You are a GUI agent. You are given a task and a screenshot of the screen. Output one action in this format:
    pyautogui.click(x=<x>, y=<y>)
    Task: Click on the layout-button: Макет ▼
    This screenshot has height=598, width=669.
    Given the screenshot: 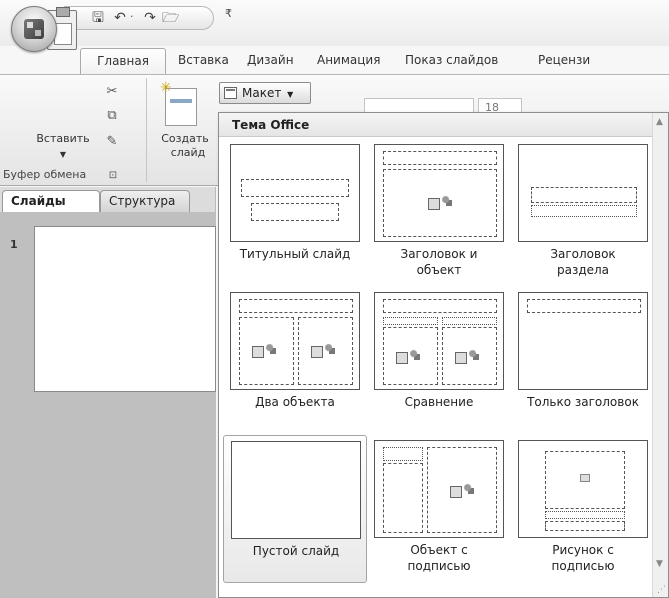 What is the action you would take?
    pyautogui.click(x=265, y=93)
    